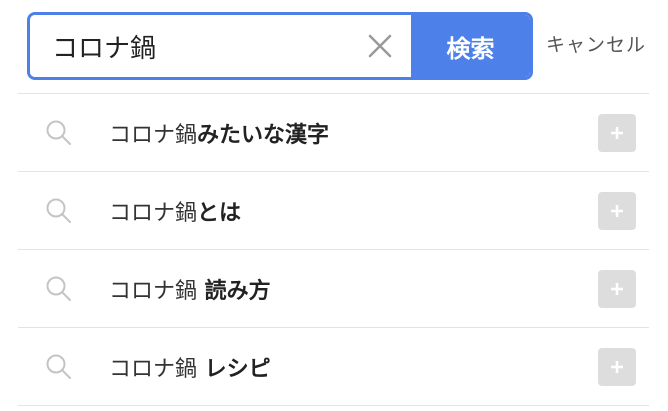  I want to click on clear-button, so click(380, 46).